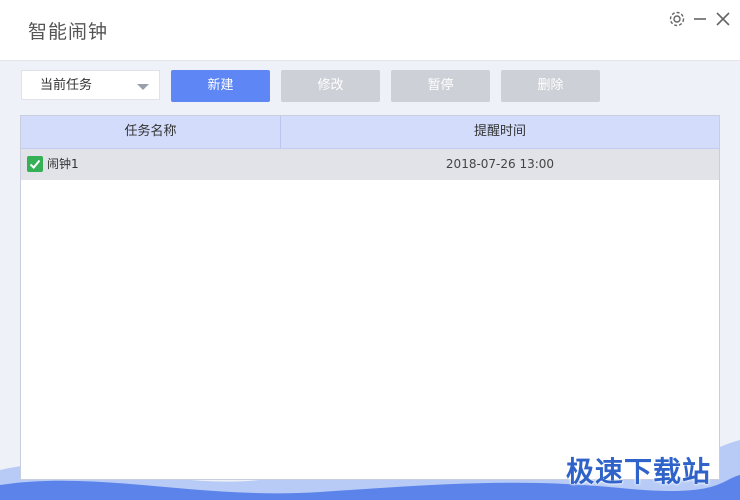  I want to click on column-header-task-name: 任务名称, so click(150, 132).